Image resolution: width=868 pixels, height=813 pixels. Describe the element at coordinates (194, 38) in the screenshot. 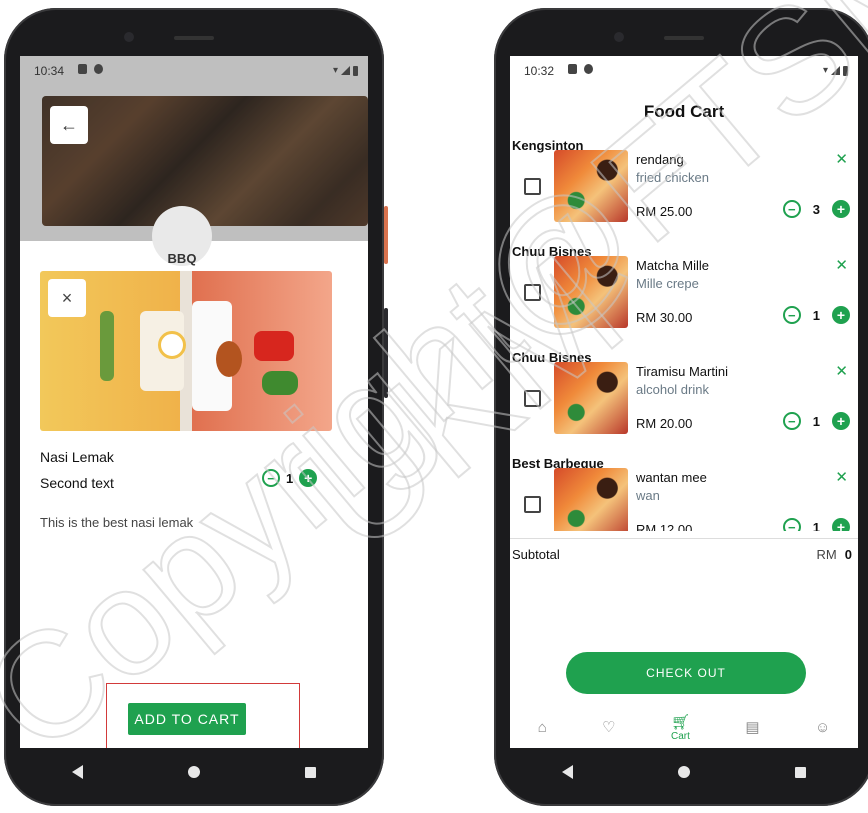

I see `earpiece-speaker` at that location.